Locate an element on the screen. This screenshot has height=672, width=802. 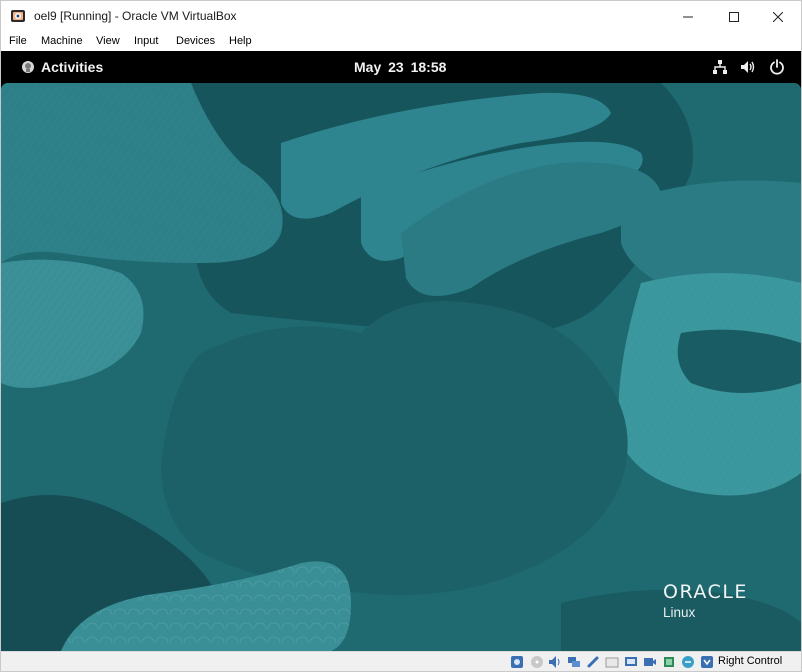
minimize-icon is located at coordinates (688, 16).